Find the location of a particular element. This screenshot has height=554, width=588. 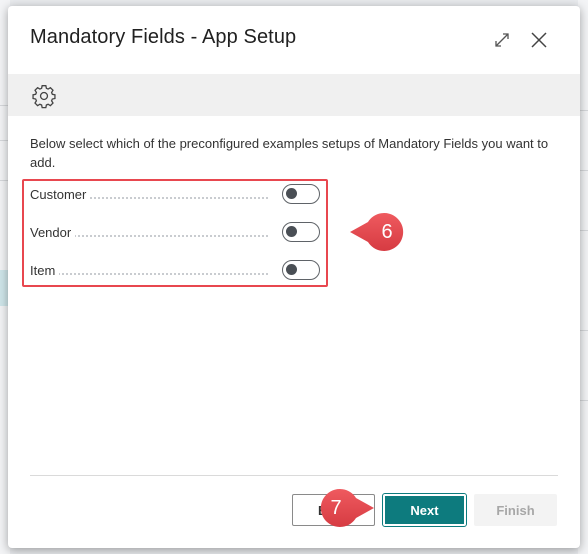

next-button: Next is located at coordinates (424, 510).